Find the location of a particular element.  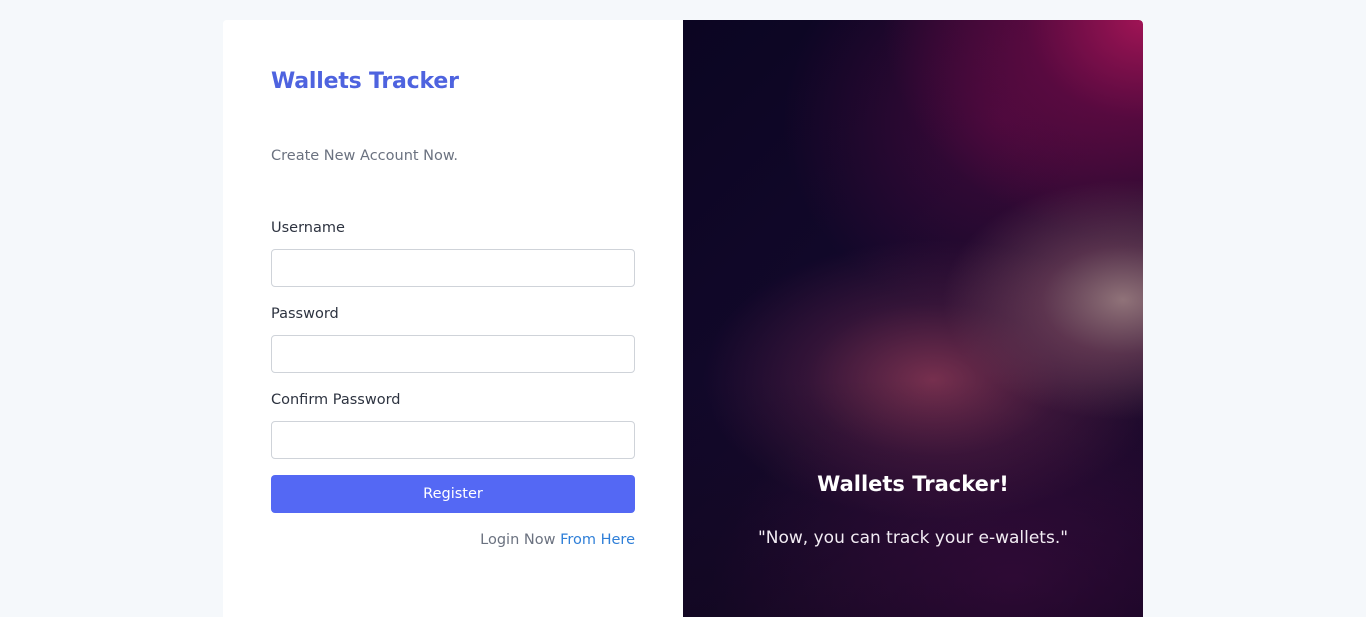

hero-quote: "Now, you can track your e-wallets." is located at coordinates (913, 538).